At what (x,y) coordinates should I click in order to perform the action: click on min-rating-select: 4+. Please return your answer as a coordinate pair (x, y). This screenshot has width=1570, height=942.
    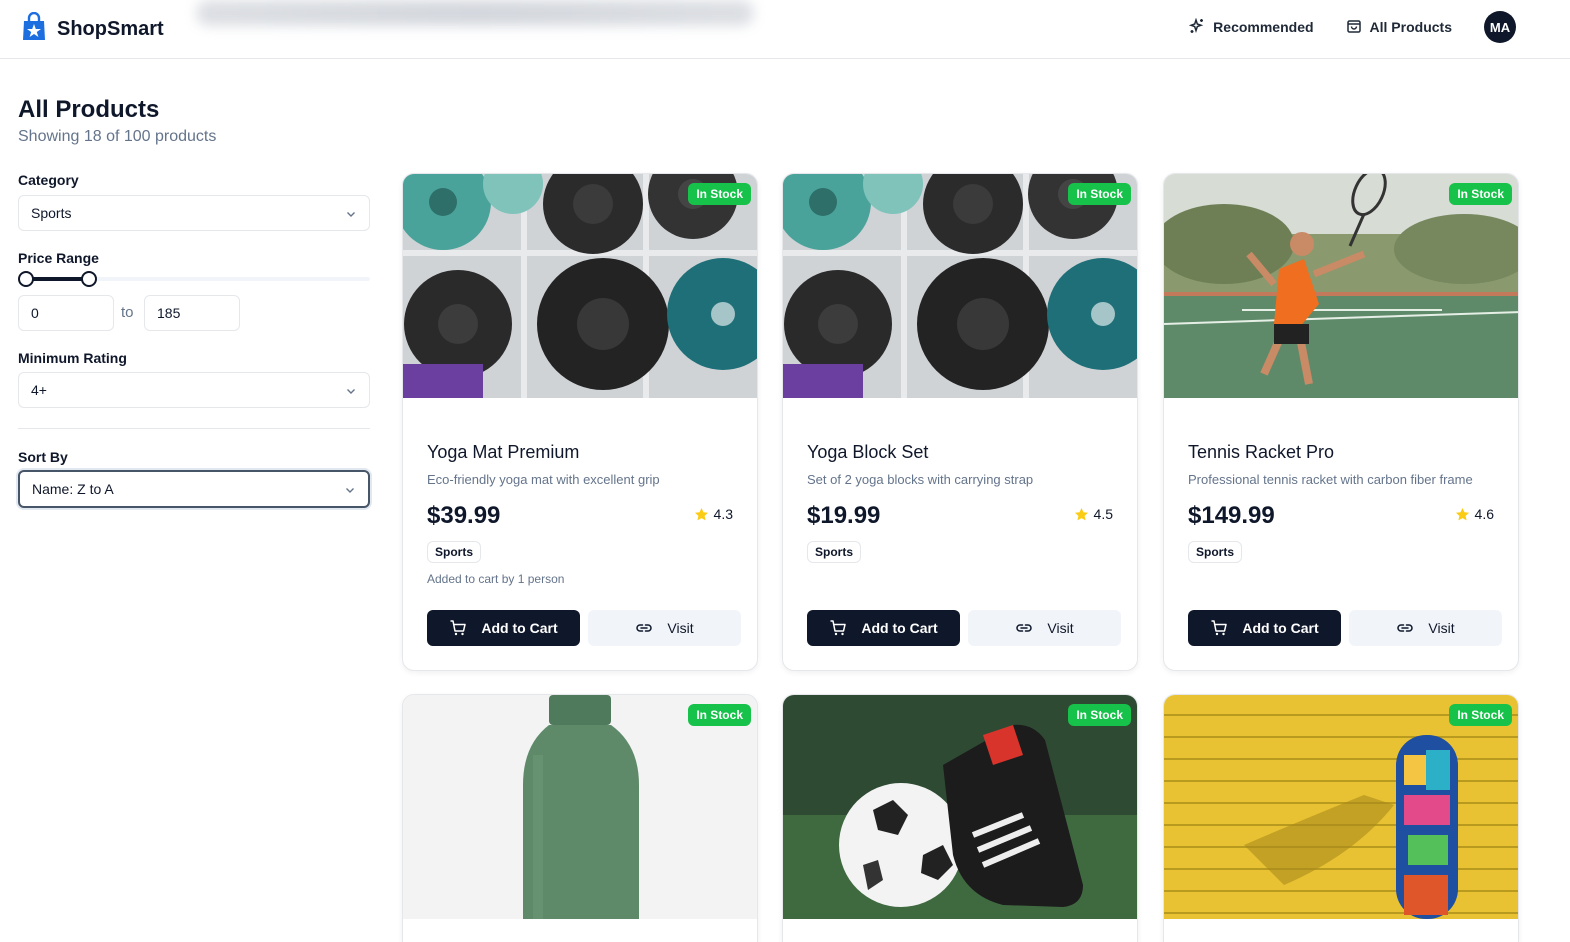
    Looking at the image, I should click on (194, 390).